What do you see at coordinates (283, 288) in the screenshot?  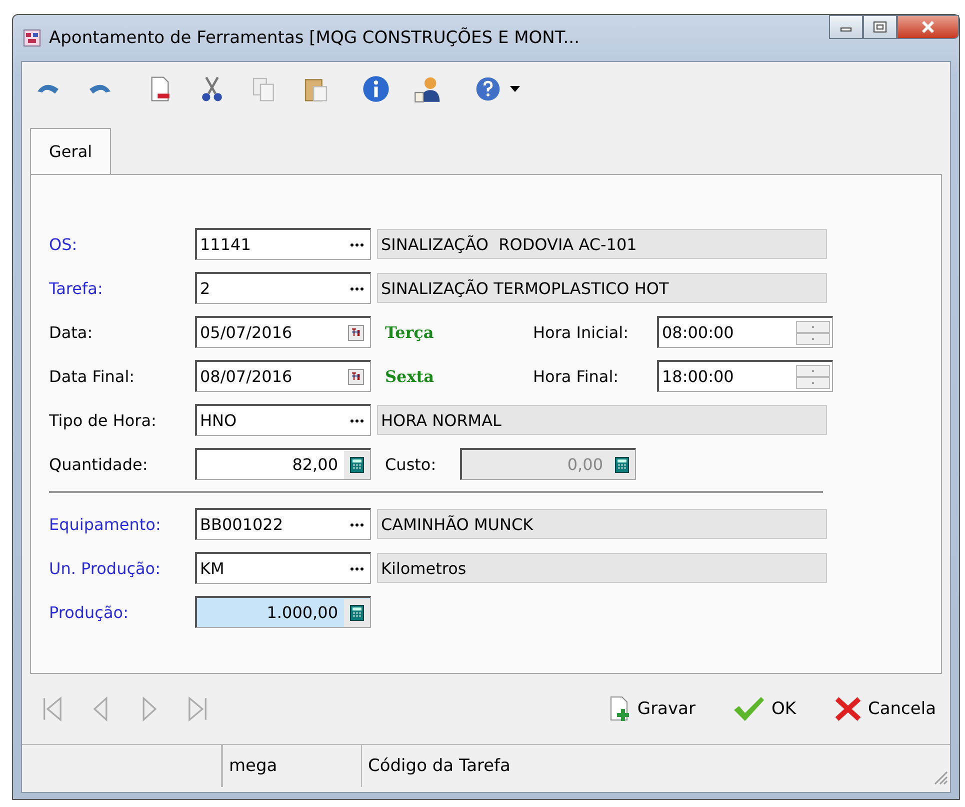 I see `code-field: 2` at bounding box center [283, 288].